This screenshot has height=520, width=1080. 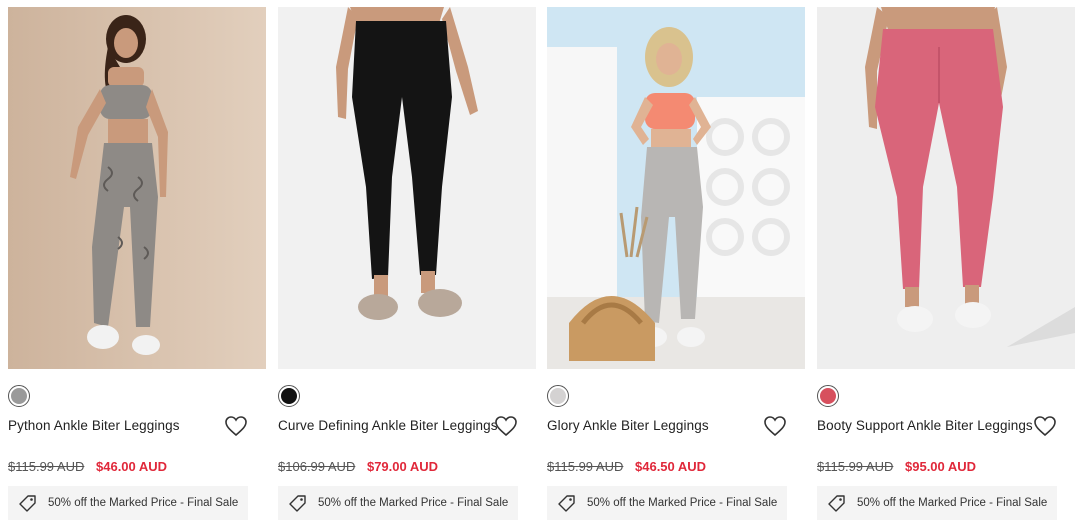 I want to click on sale-price: $79.00 AUD, so click(x=402, y=466).